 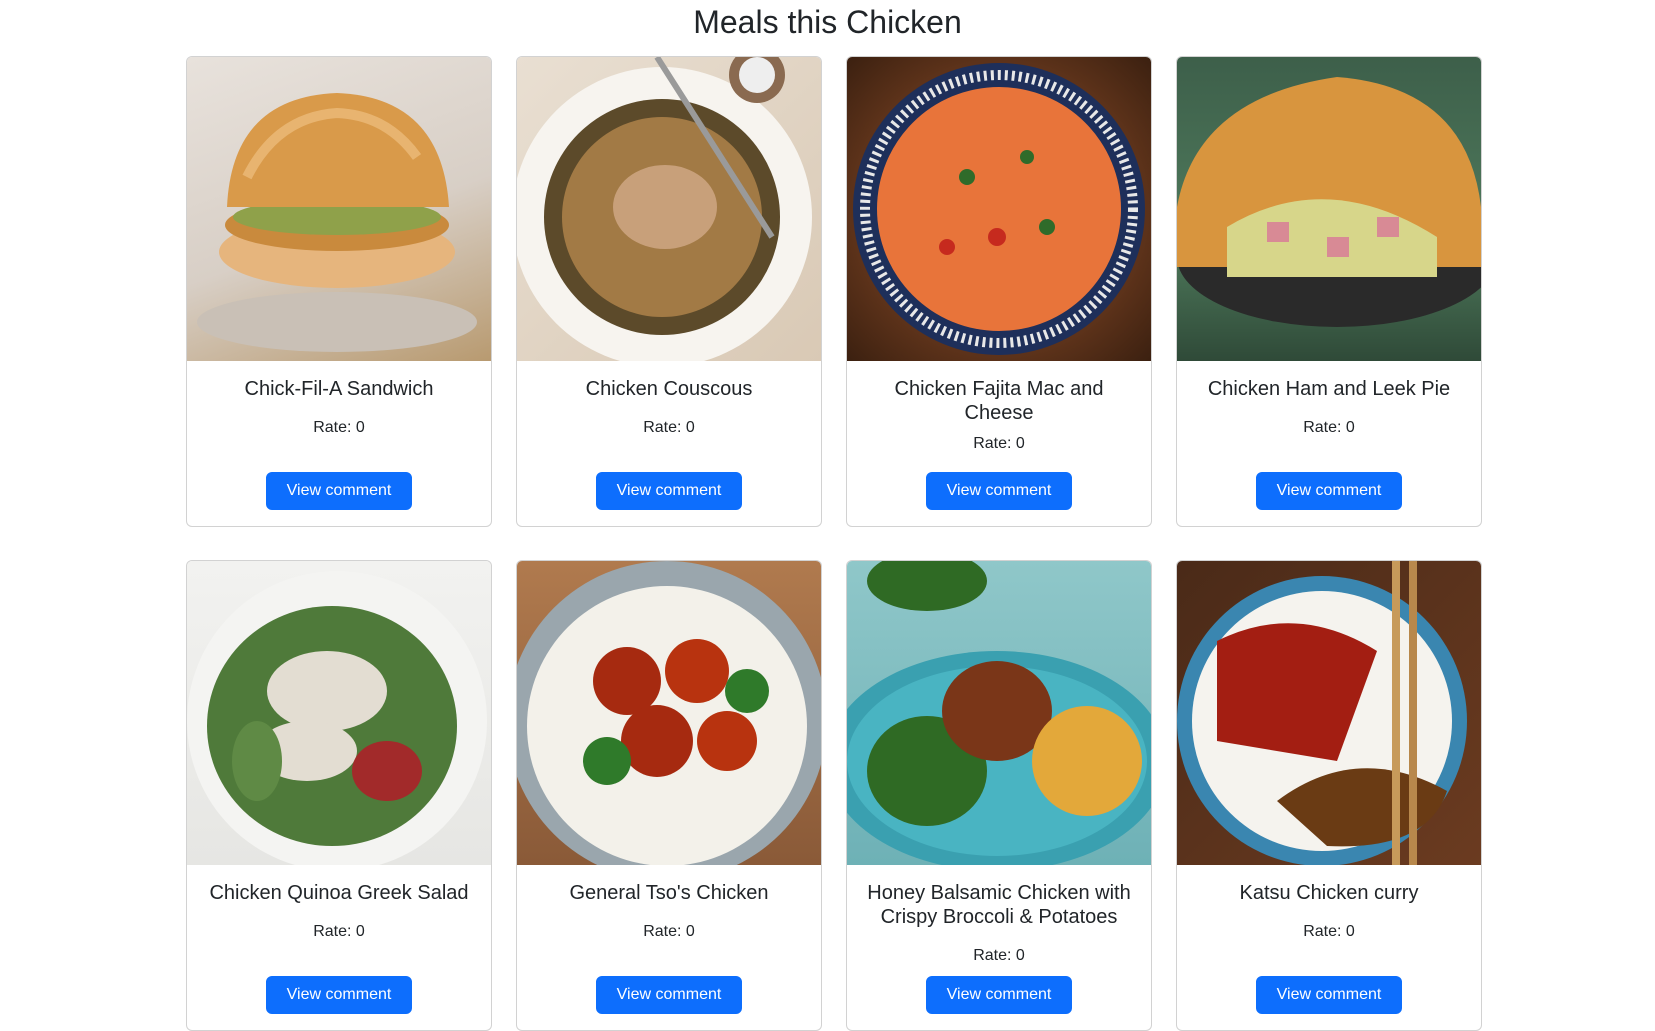 What do you see at coordinates (1329, 893) in the screenshot?
I see `meal-title: Katsu Chicken curry` at bounding box center [1329, 893].